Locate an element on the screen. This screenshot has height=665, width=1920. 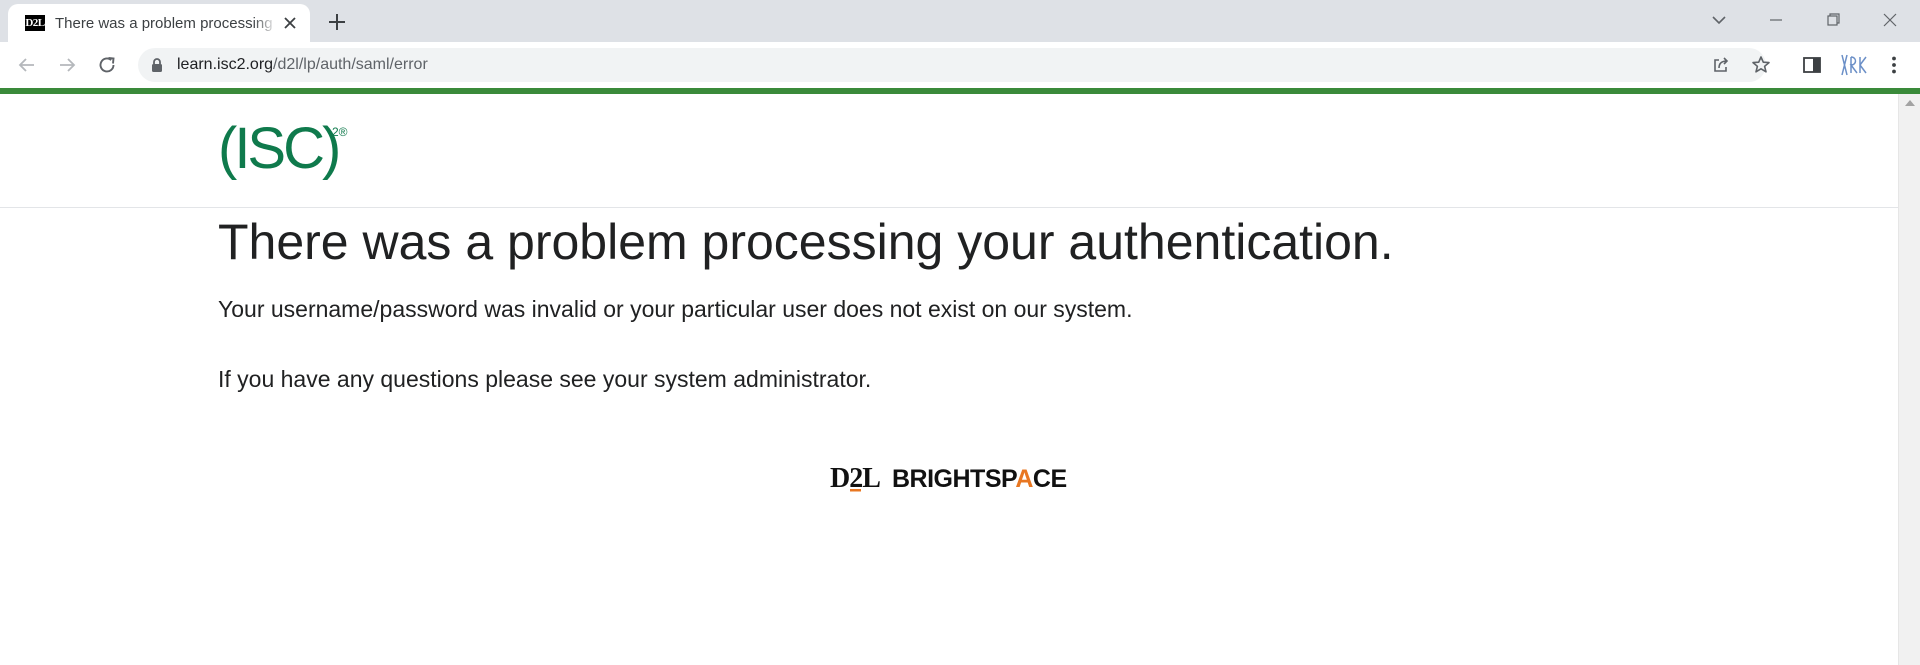
forward-arrow-icon is located at coordinates (67, 65).